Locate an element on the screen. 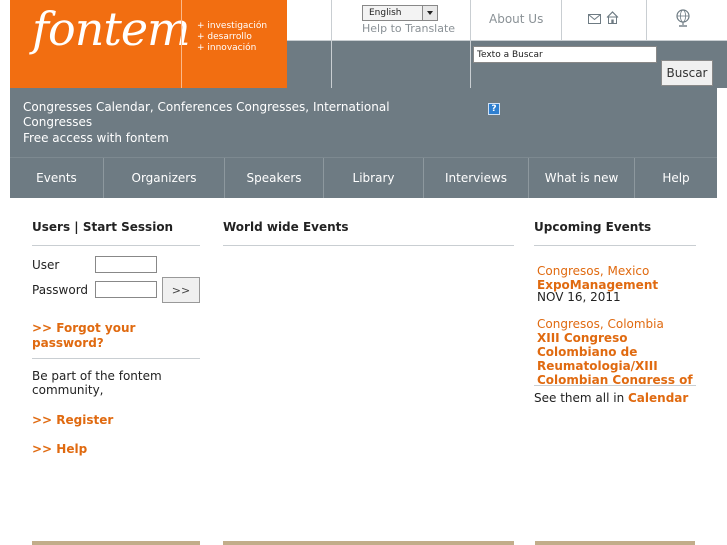  login-submit-button: >> is located at coordinates (181, 290).